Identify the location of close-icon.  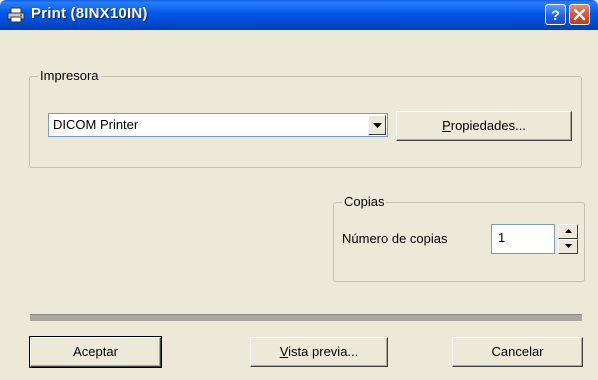
(579, 14).